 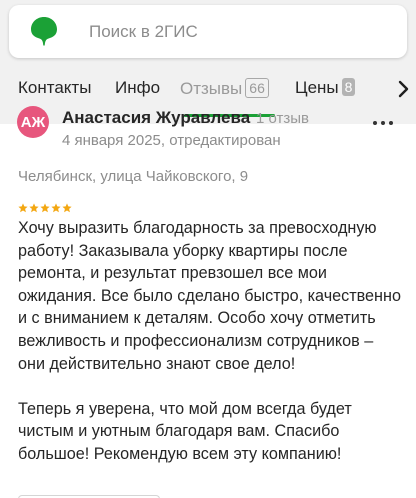 What do you see at coordinates (283, 118) in the screenshot?
I see `author-review-count: 1 отзыв` at bounding box center [283, 118].